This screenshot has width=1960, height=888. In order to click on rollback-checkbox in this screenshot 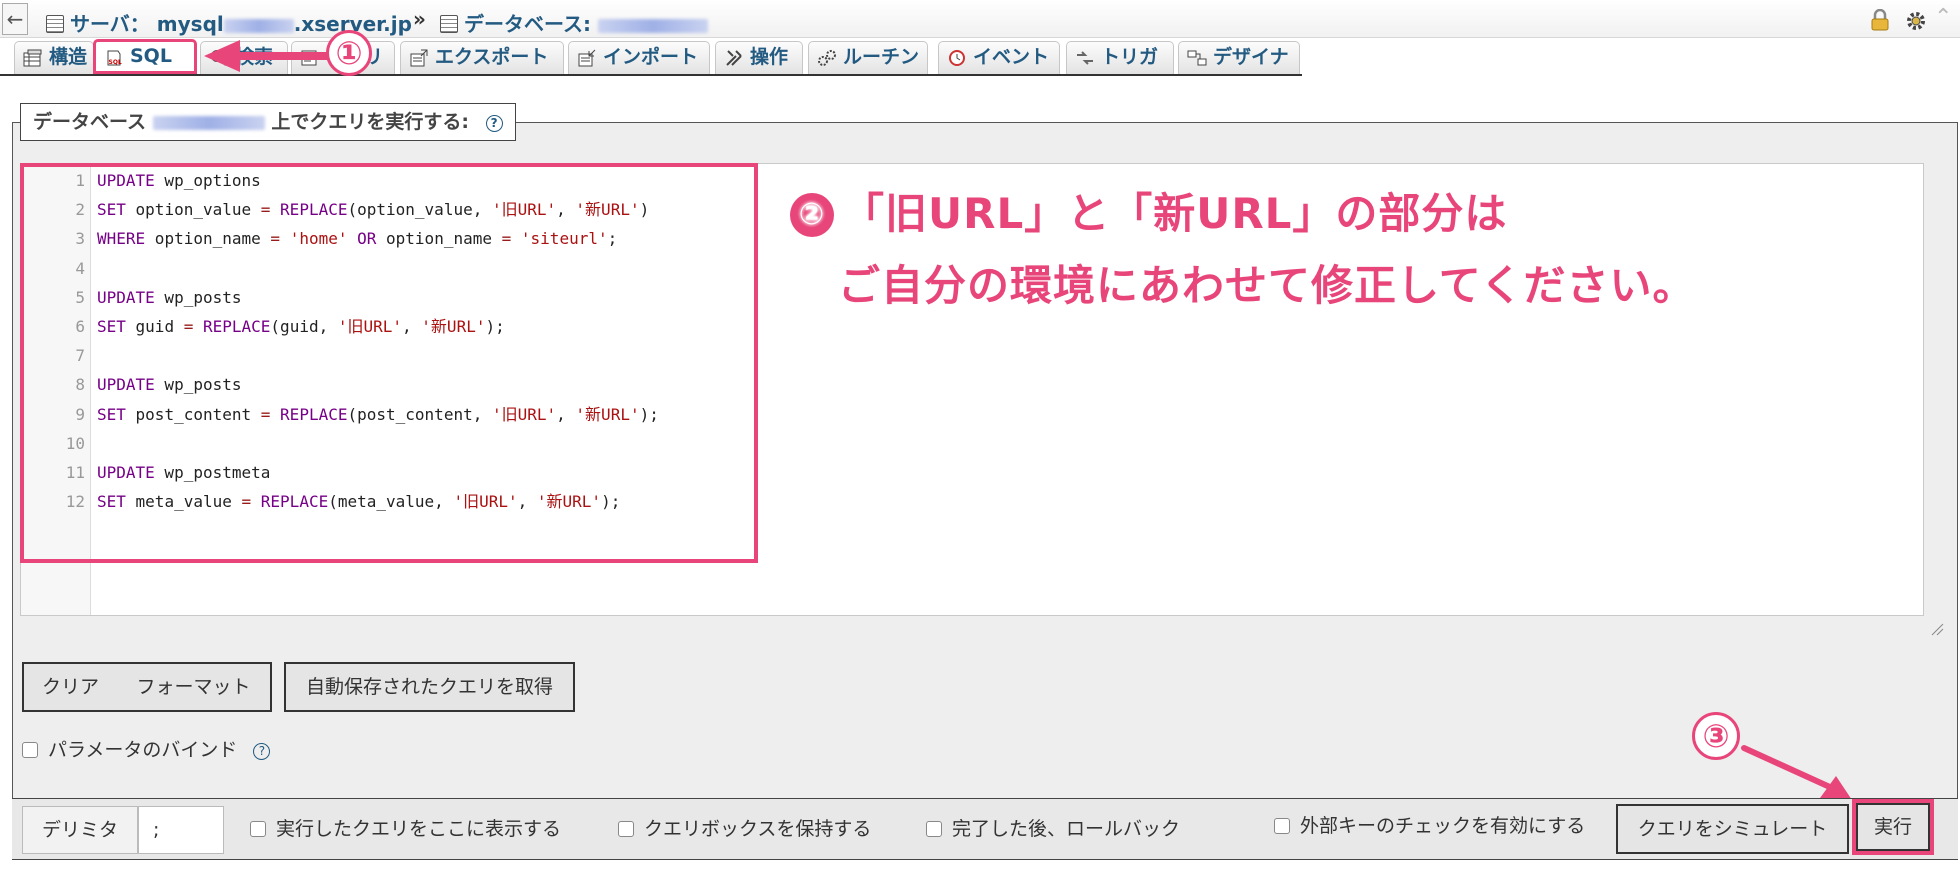, I will do `click(934, 829)`.